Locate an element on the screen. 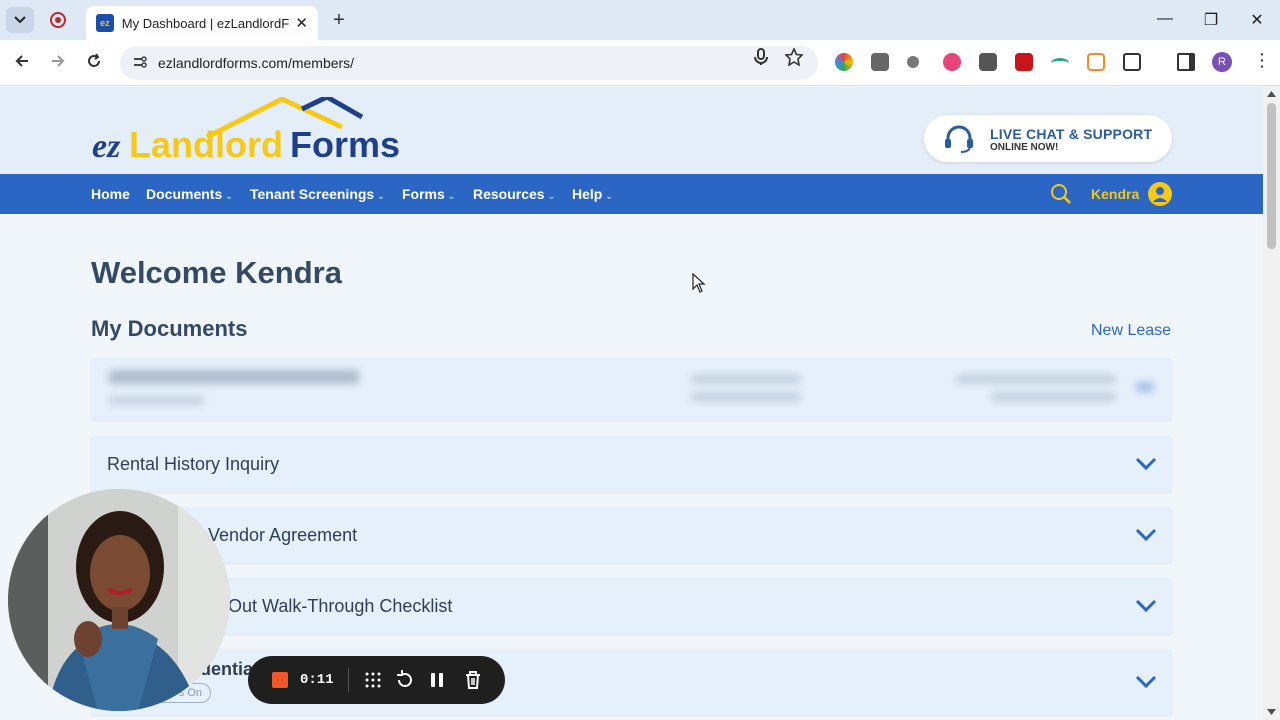  user-menu-name: Kendra is located at coordinates (1115, 194).